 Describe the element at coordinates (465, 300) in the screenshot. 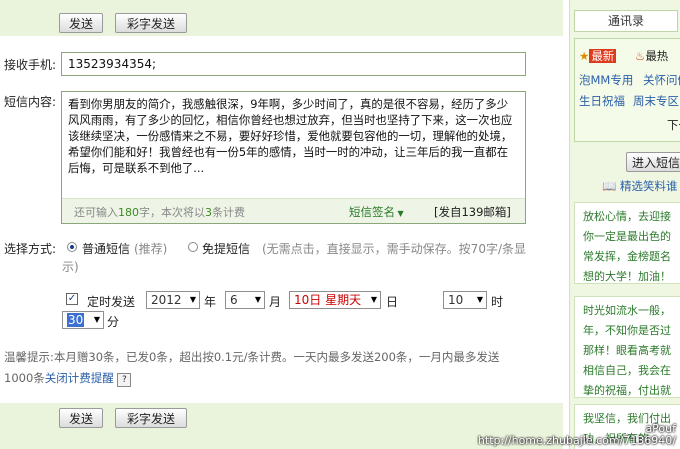

I see `hour-select: 10 ▼` at that location.